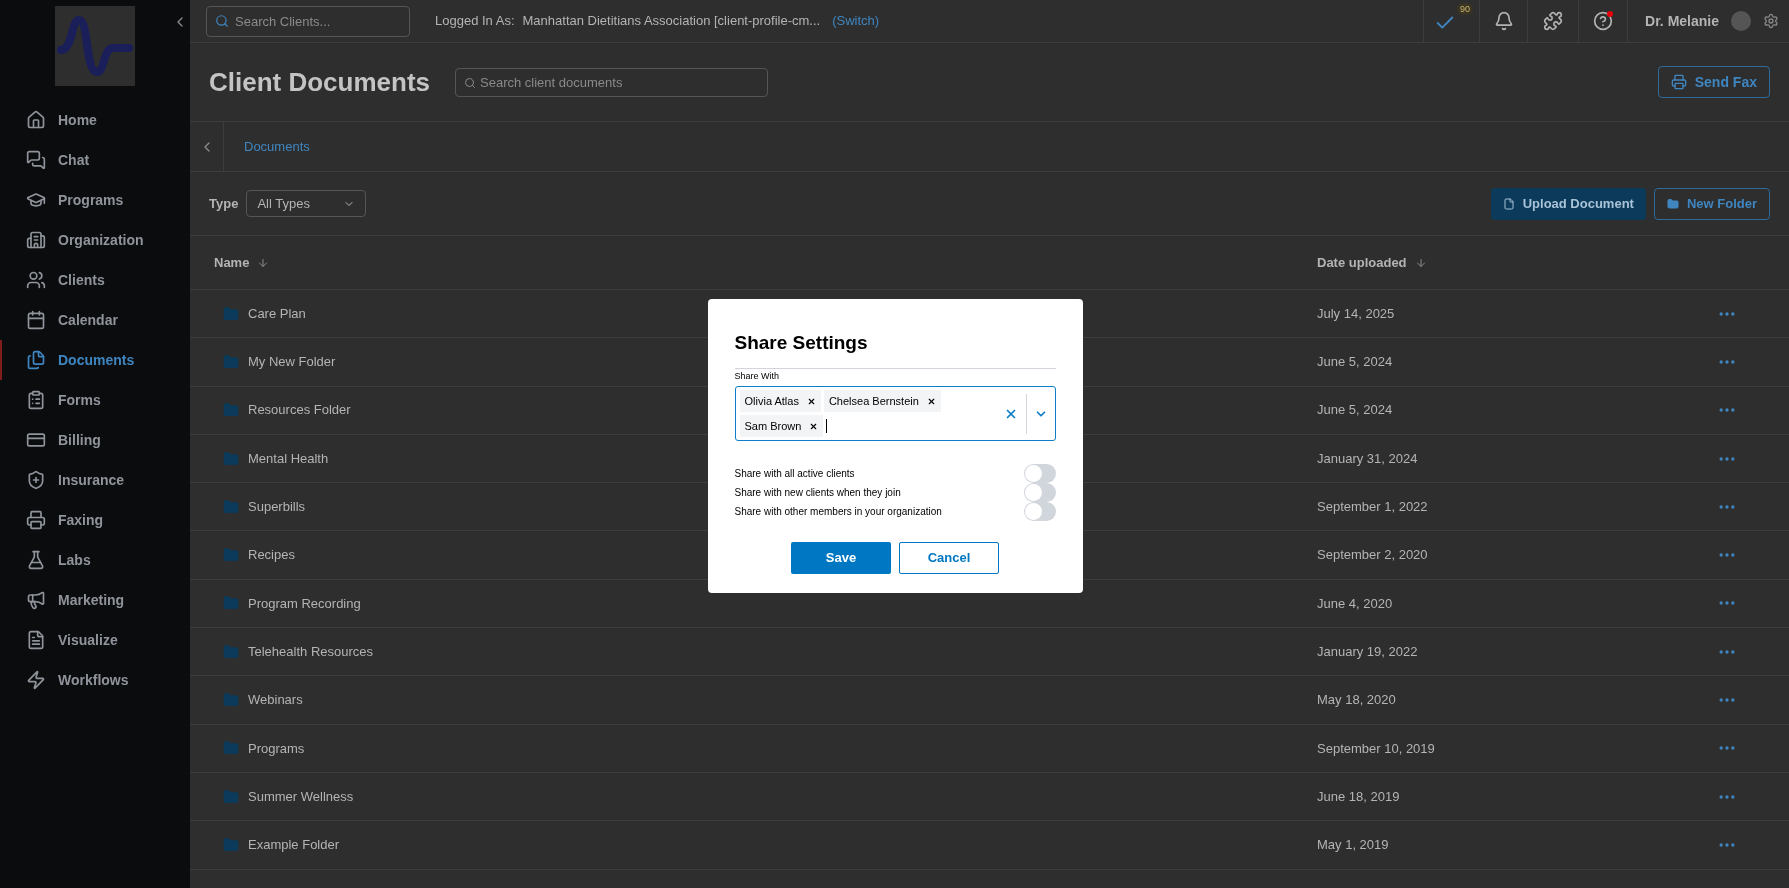 The height and width of the screenshot is (888, 1789). I want to click on page-title: Client Documents, so click(320, 82).